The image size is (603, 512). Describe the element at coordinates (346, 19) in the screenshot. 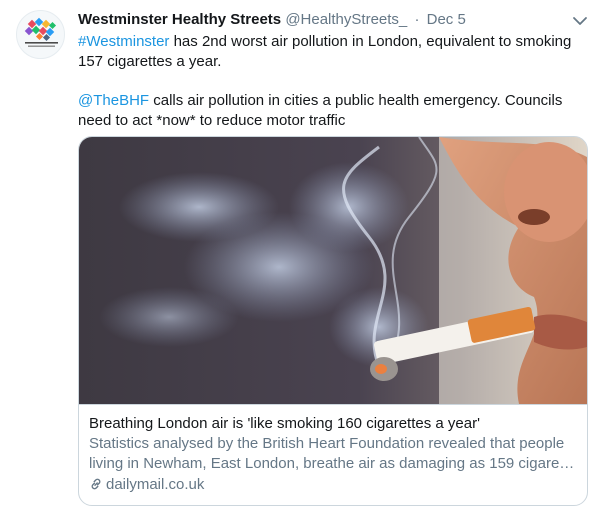

I see `author-handle: @HealthyStreets_` at that location.